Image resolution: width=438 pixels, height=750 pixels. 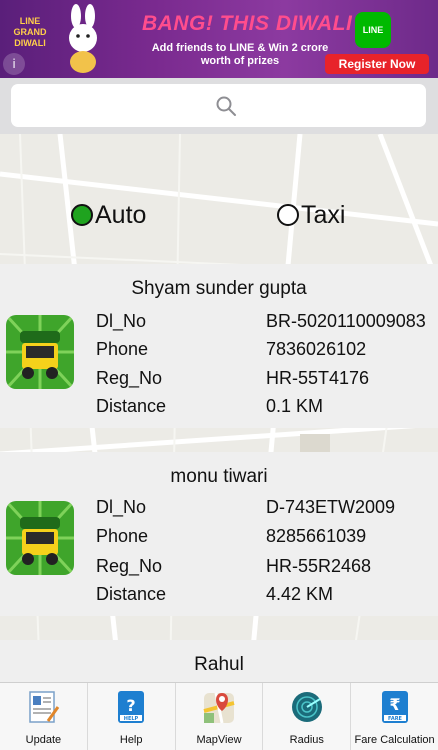 I want to click on reg-row: Reg_No HR-55R2468, so click(x=266, y=569).